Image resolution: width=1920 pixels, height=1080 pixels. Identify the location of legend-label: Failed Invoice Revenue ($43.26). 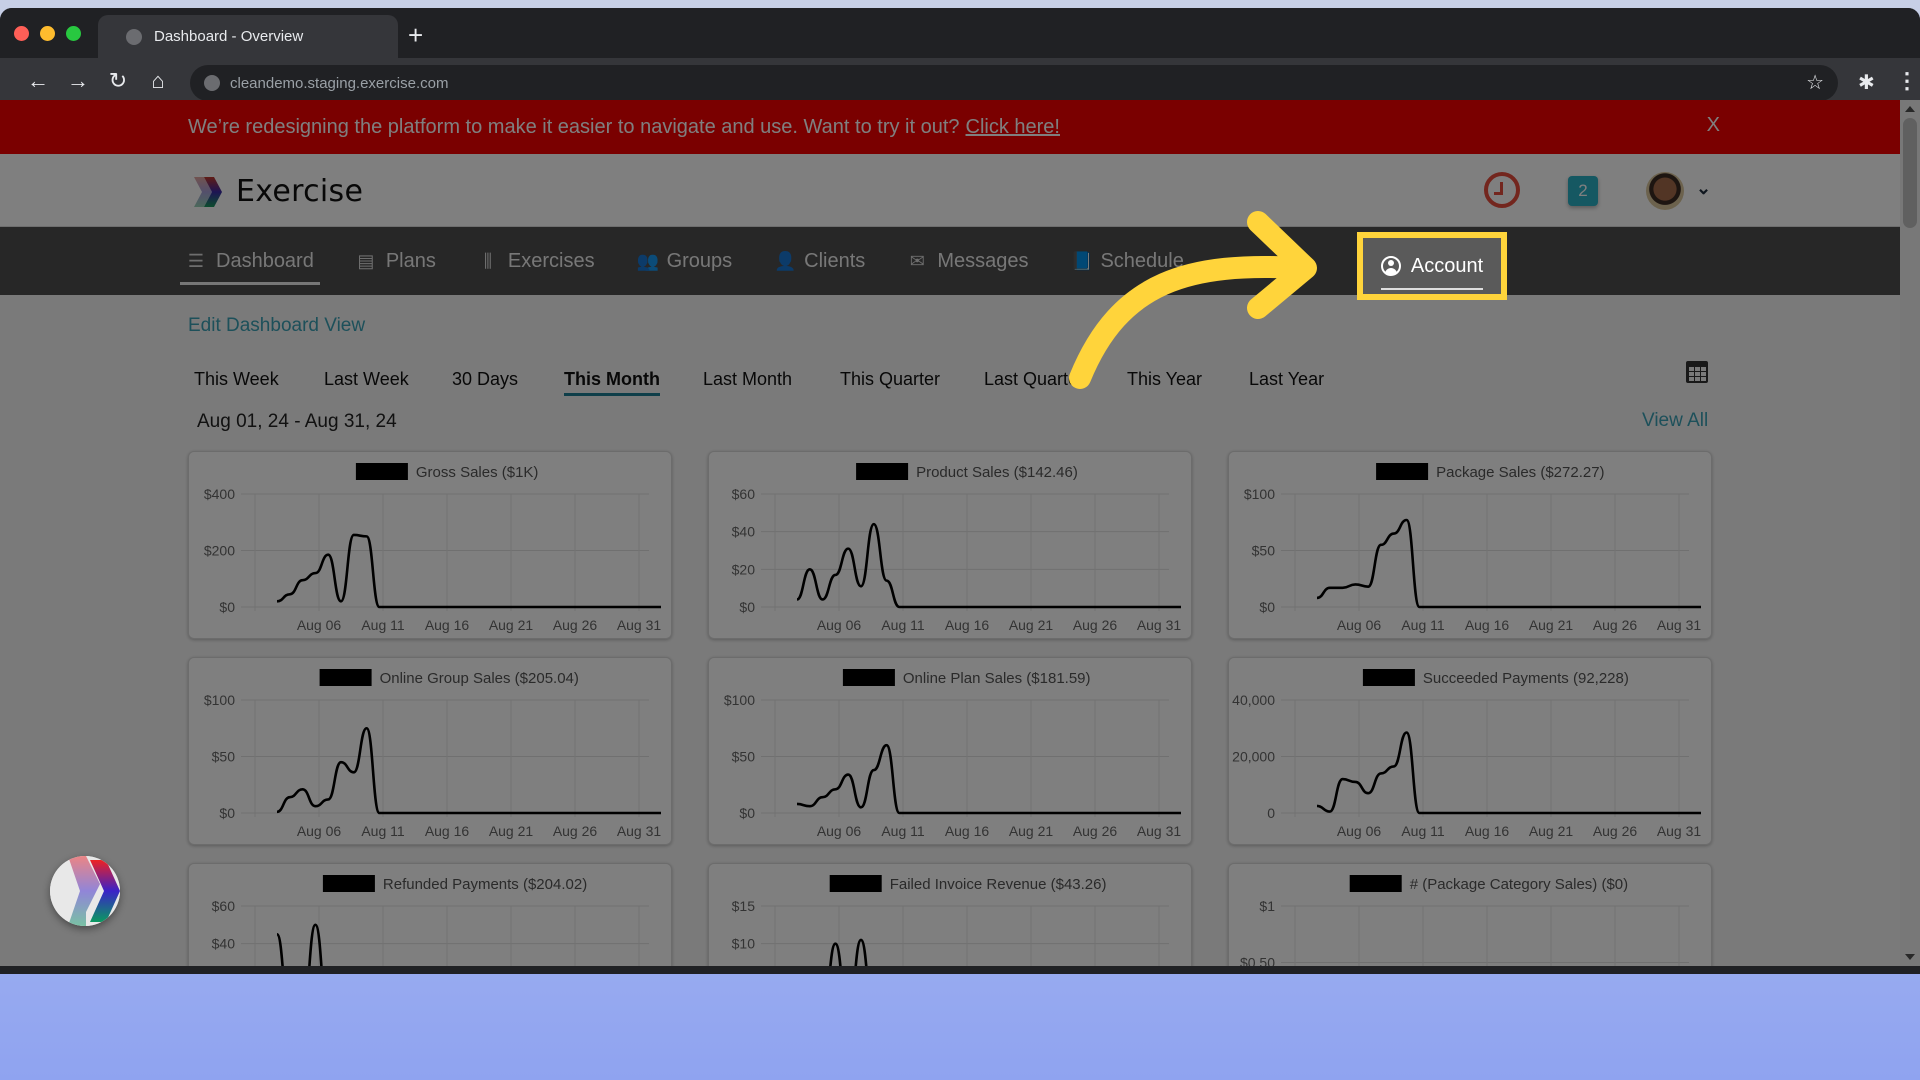
(998, 884).